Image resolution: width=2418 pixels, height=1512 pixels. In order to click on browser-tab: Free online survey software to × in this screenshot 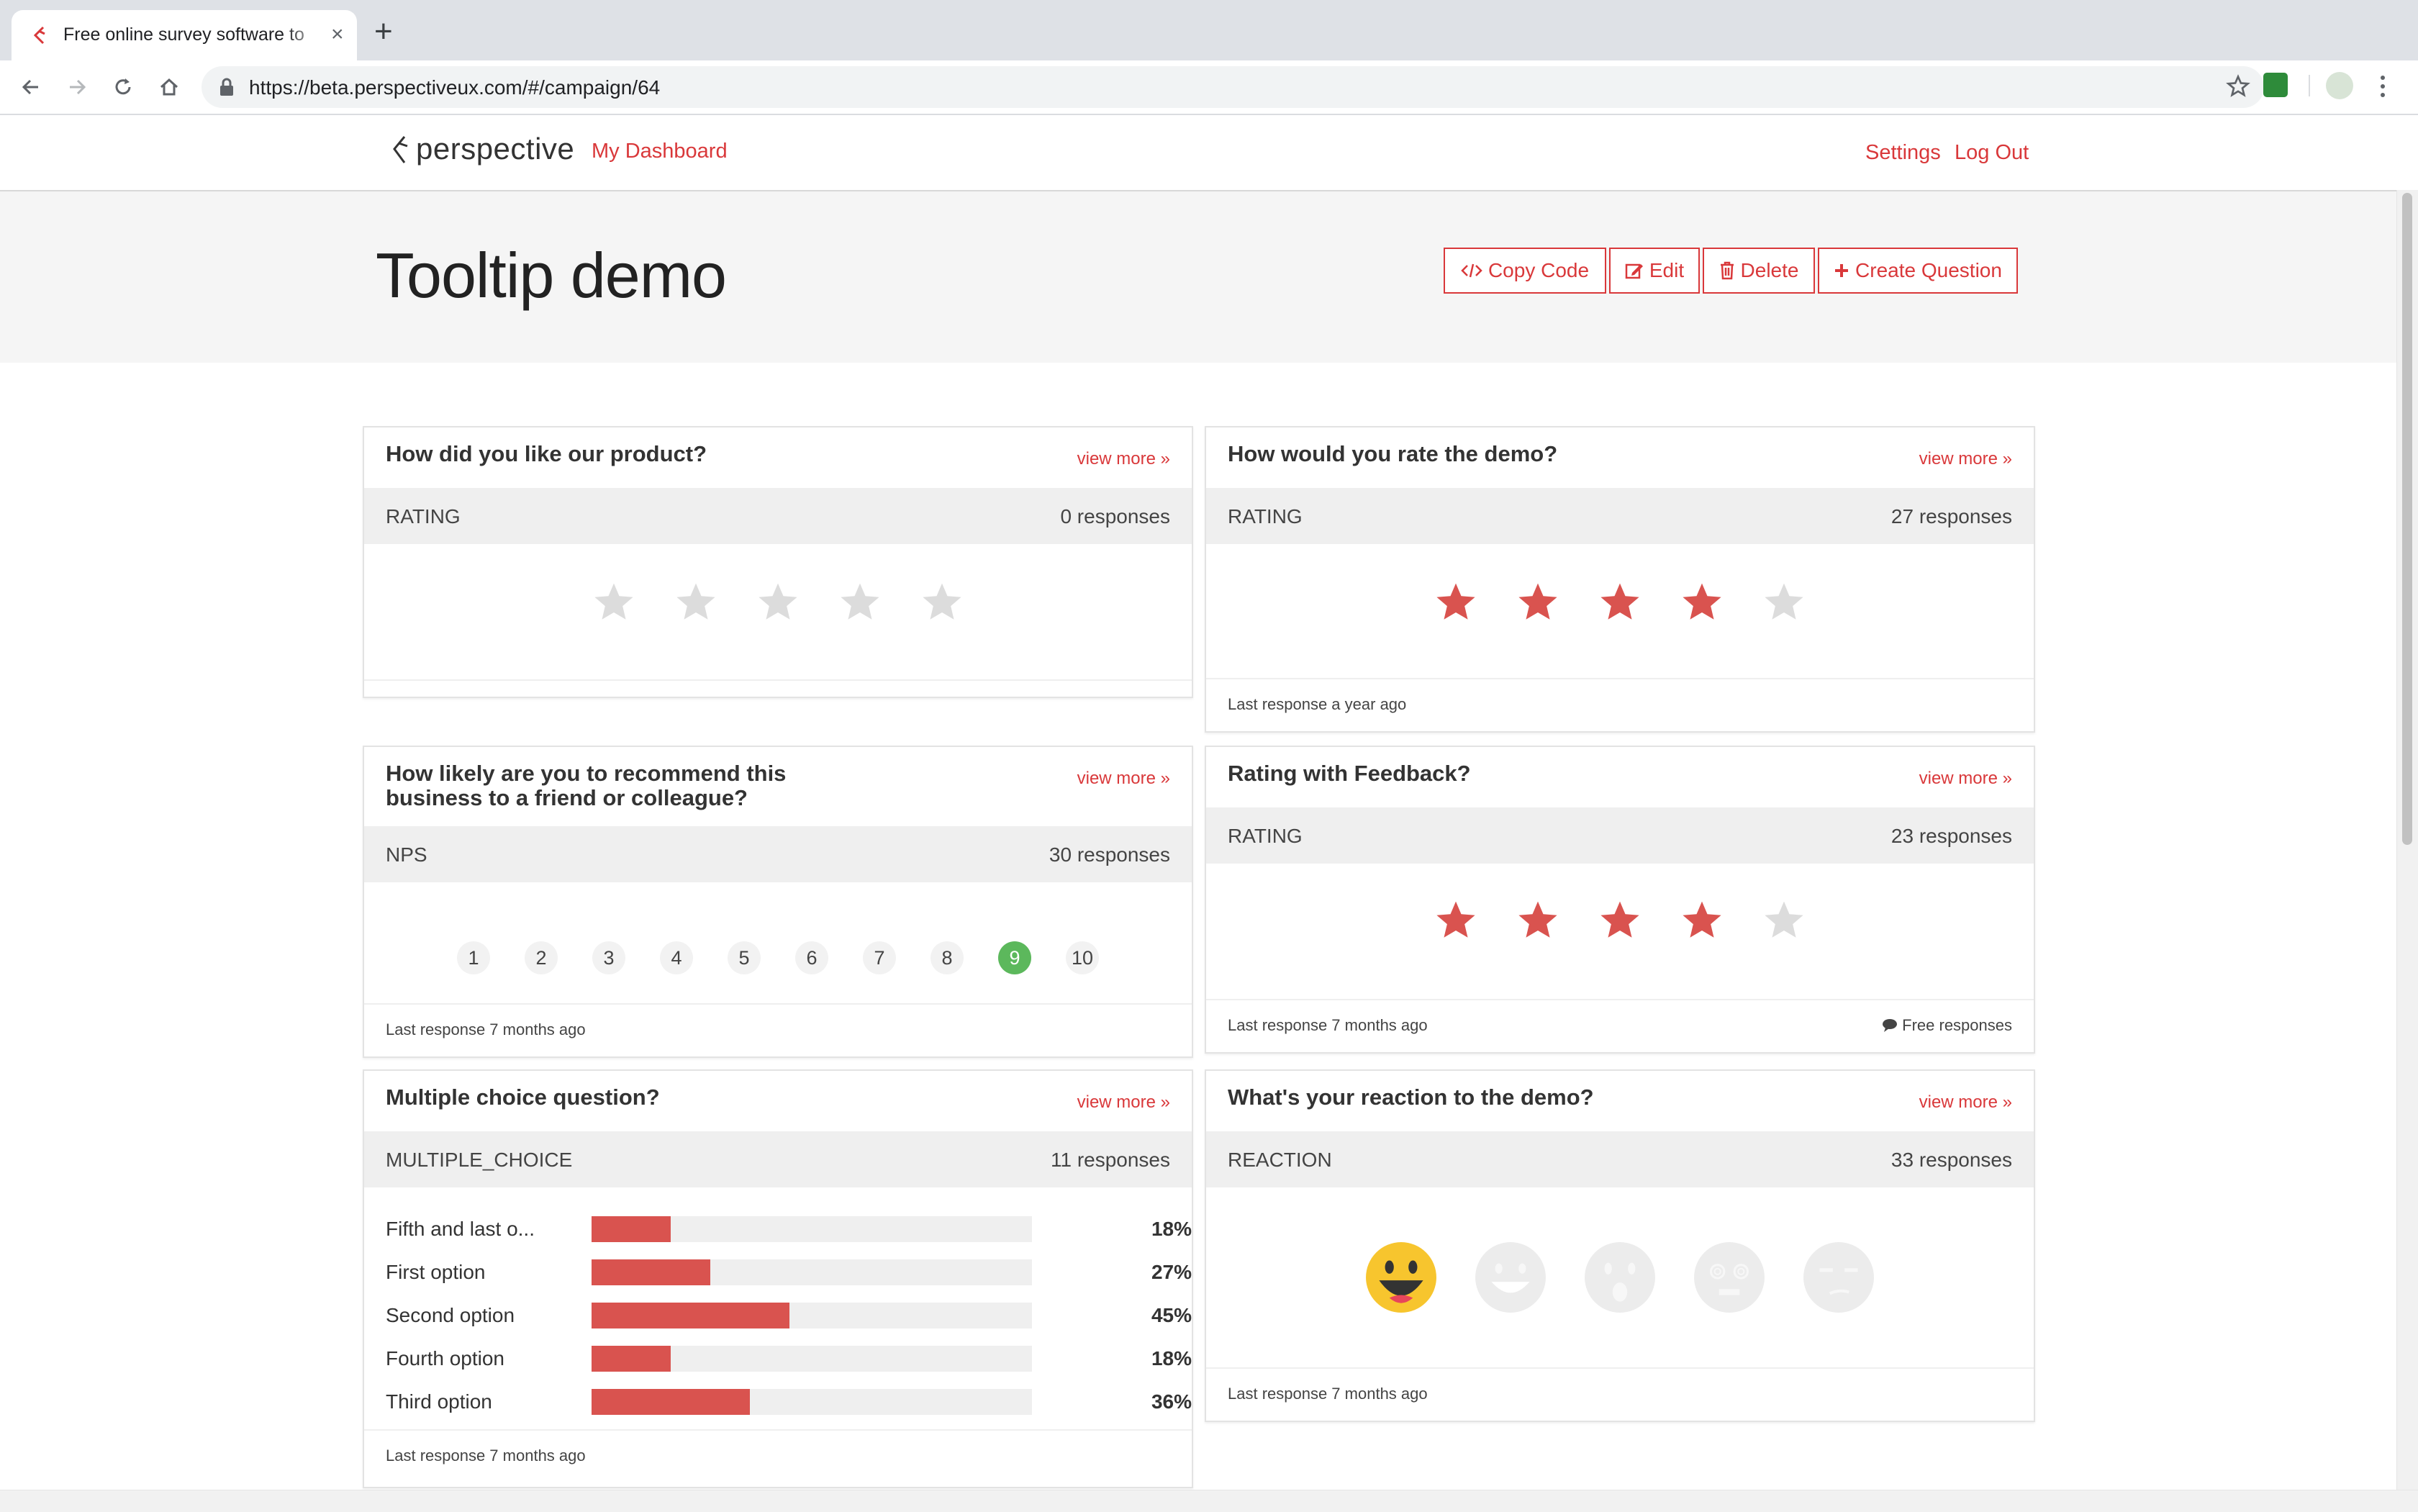, I will do `click(184, 35)`.